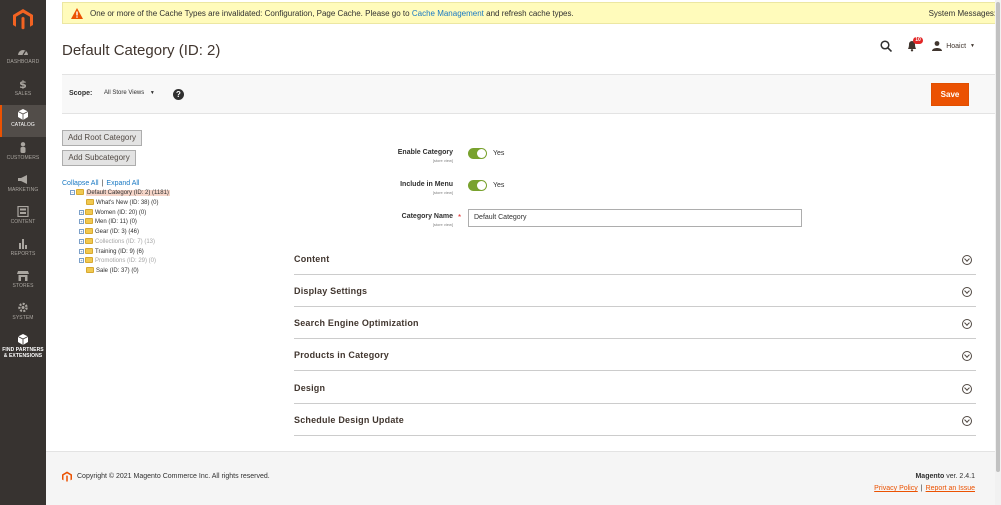  I want to click on tree-node-default-category: − Default Category (ID: 2) (1181), so click(120, 193).